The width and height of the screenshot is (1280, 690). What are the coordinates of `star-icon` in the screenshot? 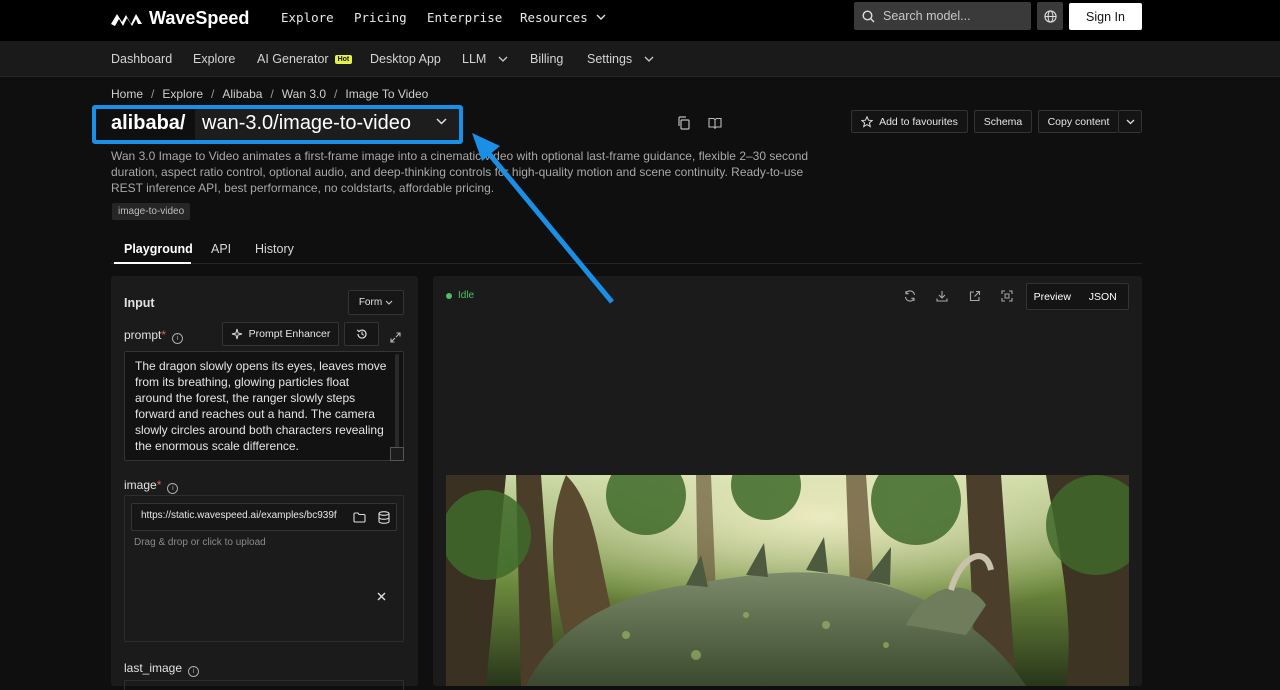 It's located at (867, 121).